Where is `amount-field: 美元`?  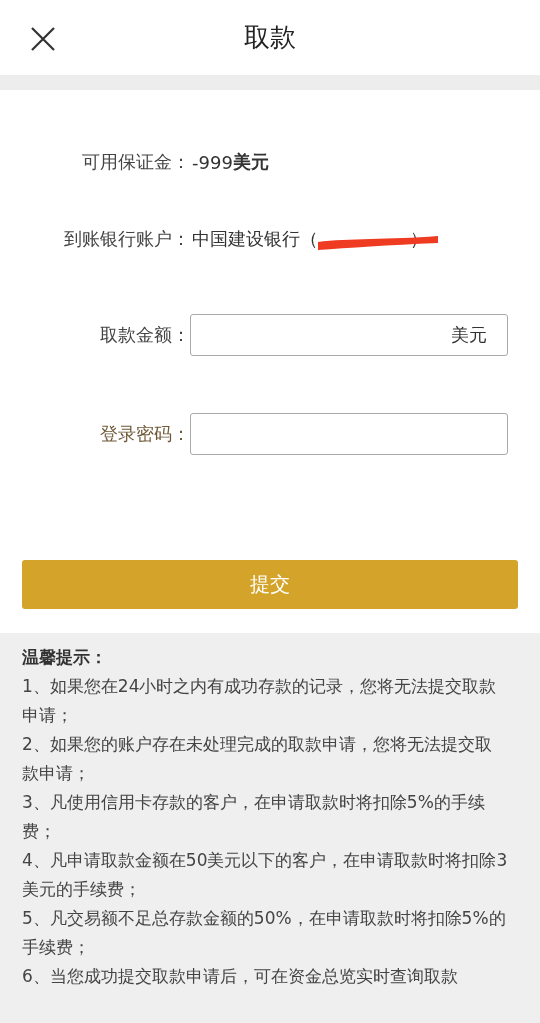
amount-field: 美元 is located at coordinates (349, 335).